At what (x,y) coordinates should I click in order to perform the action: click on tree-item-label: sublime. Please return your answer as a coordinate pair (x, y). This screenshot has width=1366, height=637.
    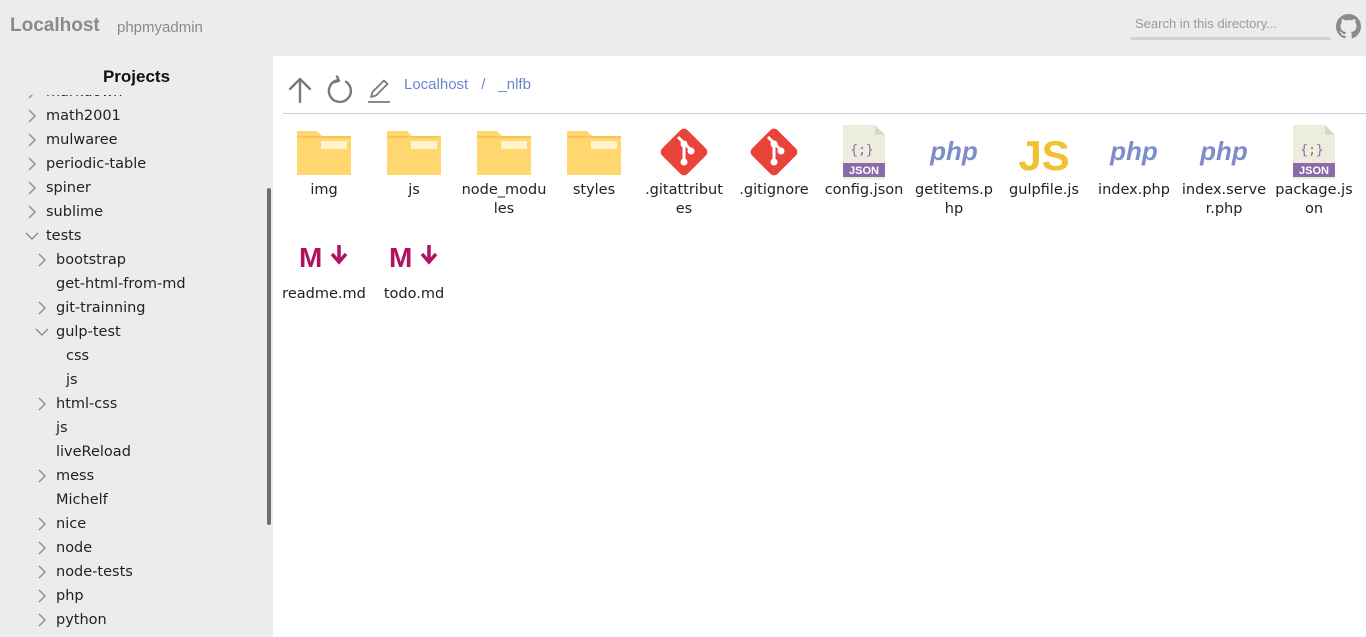
    Looking at the image, I should click on (75, 212).